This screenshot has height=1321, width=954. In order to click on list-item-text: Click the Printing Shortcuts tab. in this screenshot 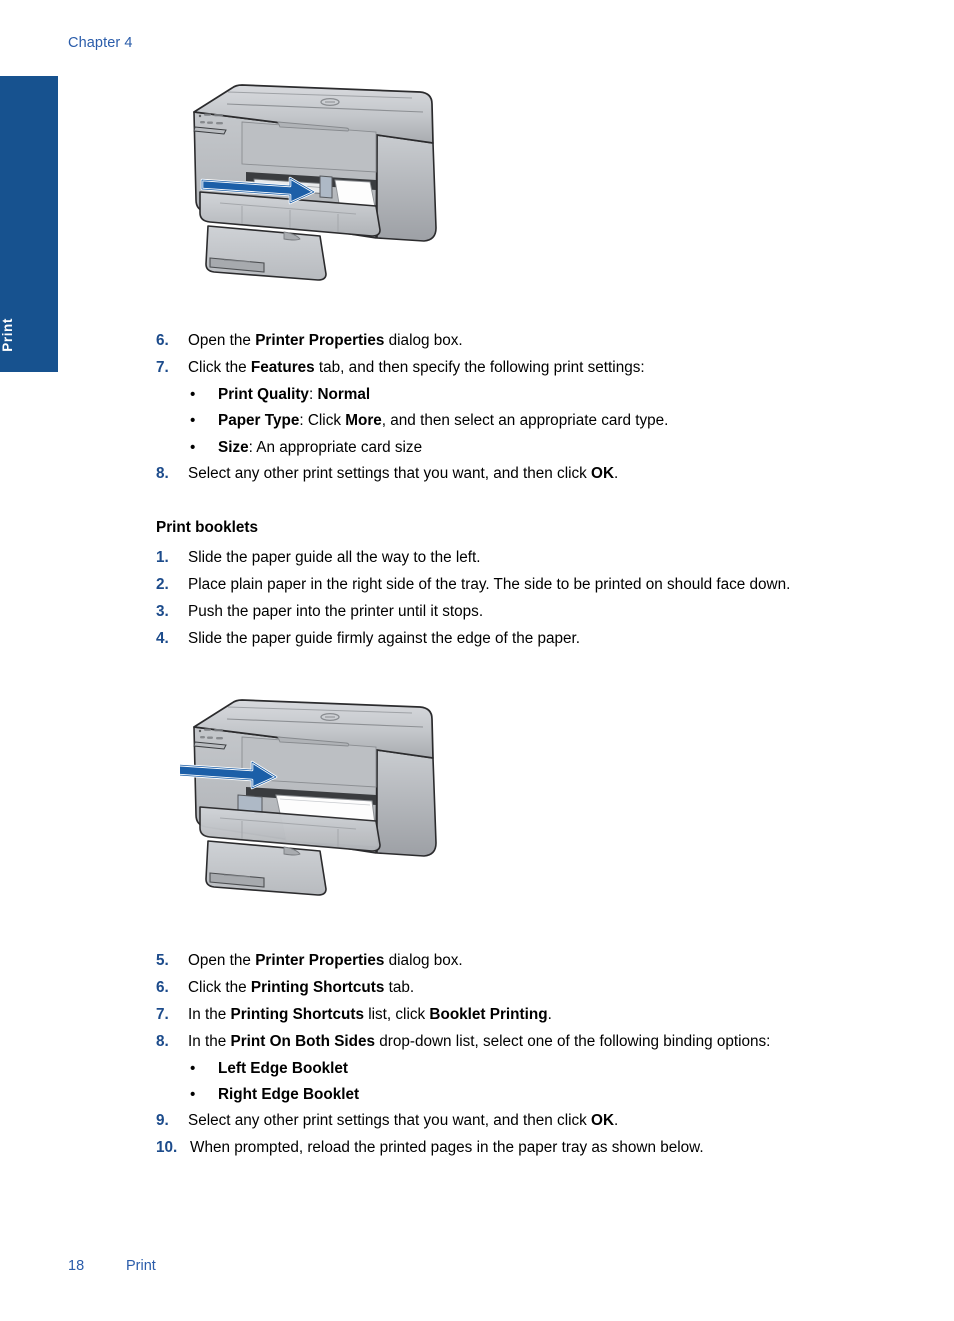, I will do `click(301, 987)`.